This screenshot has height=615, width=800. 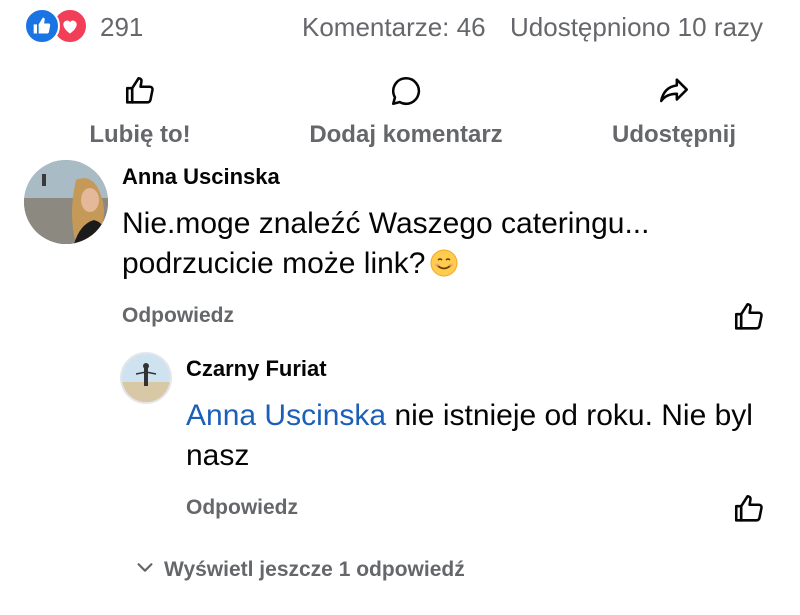 I want to click on mention-link: Anna Uscinska, so click(x=286, y=415).